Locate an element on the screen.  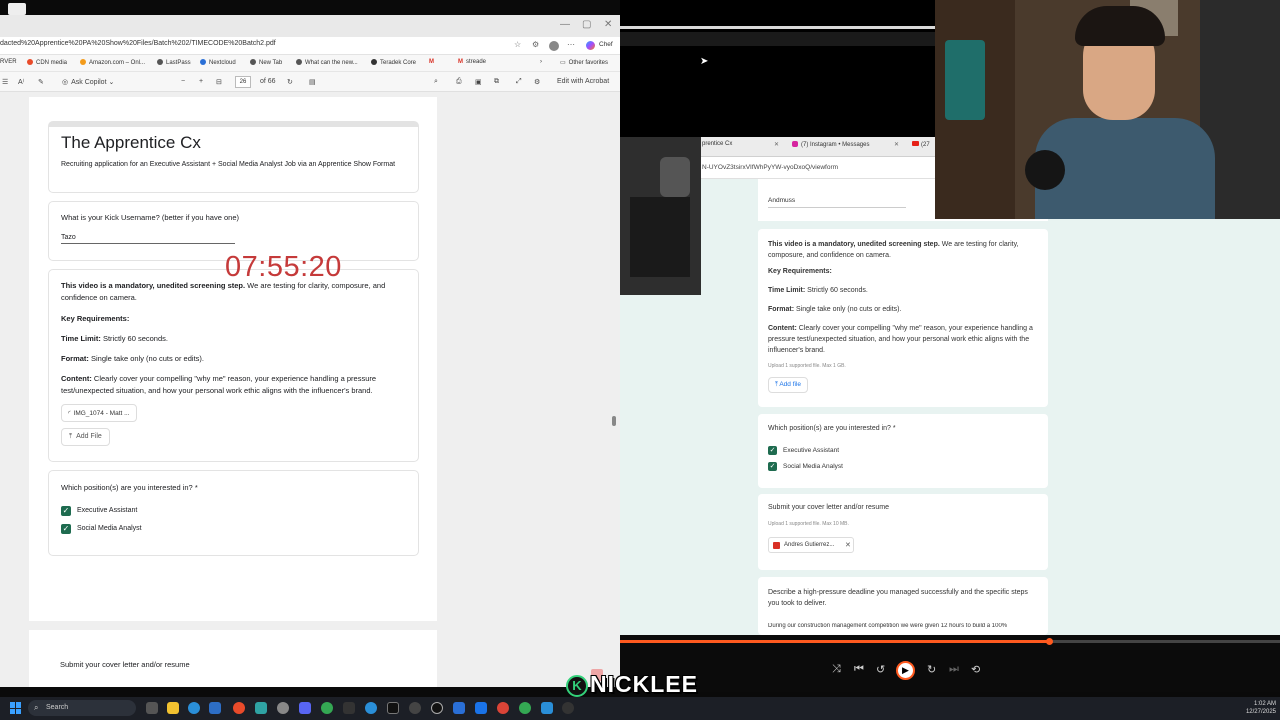
zoom-out-icon: − is located at coordinates (183, 81).